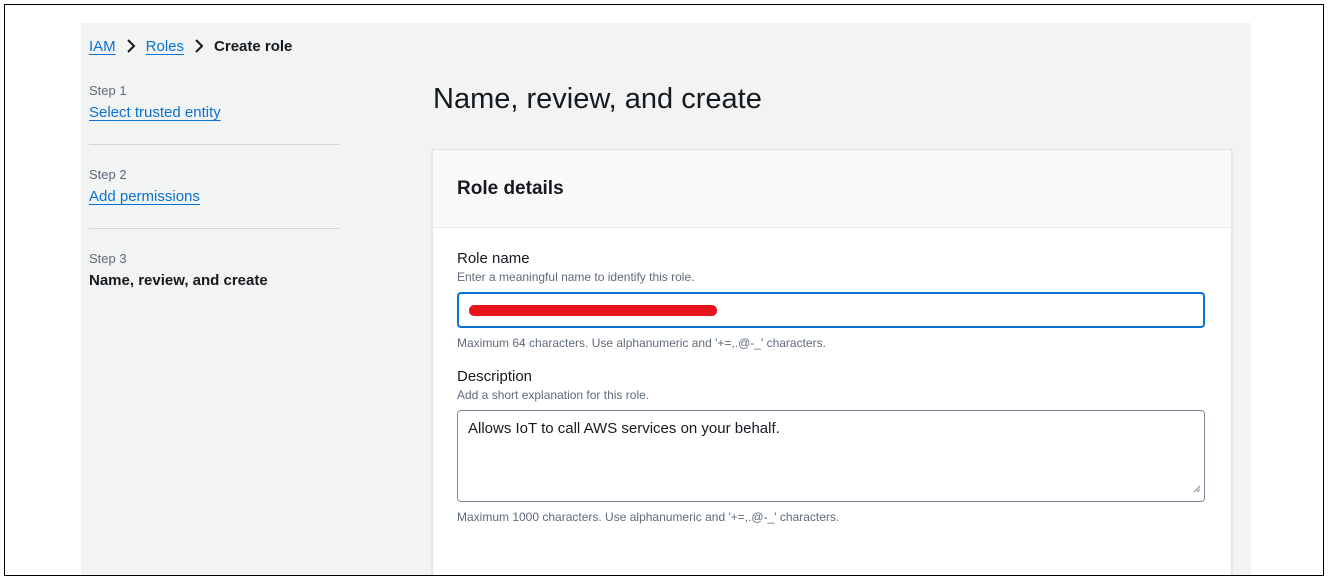 Image resolution: width=1328 pixels, height=580 pixels. Describe the element at coordinates (597, 99) in the screenshot. I see `page-title: Name, review, and create` at that location.